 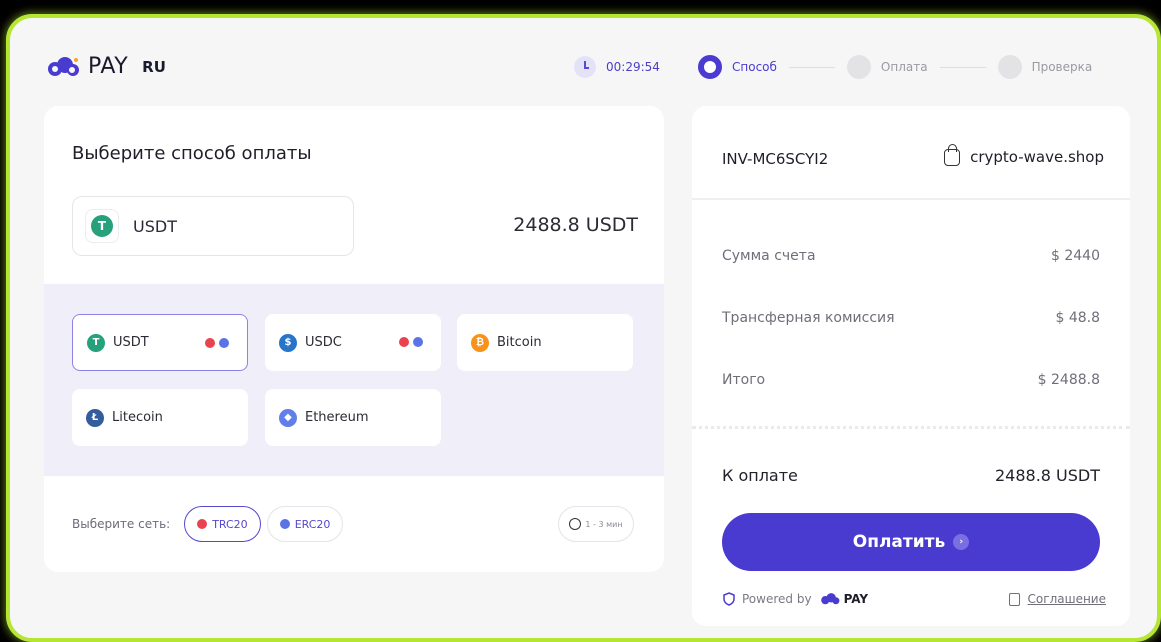 What do you see at coordinates (808, 318) in the screenshot?
I see `row-label: Трансферная комиссия` at bounding box center [808, 318].